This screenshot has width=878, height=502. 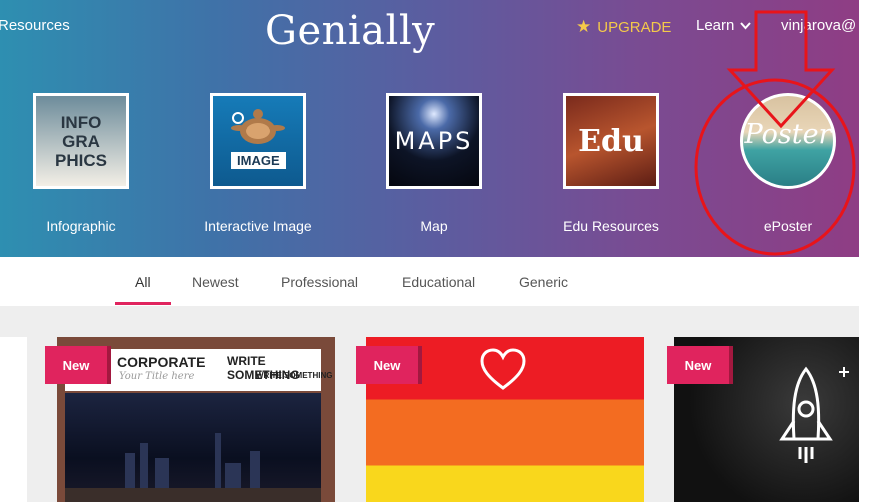 I want to click on city-skyline-image, so click(x=193, y=447).